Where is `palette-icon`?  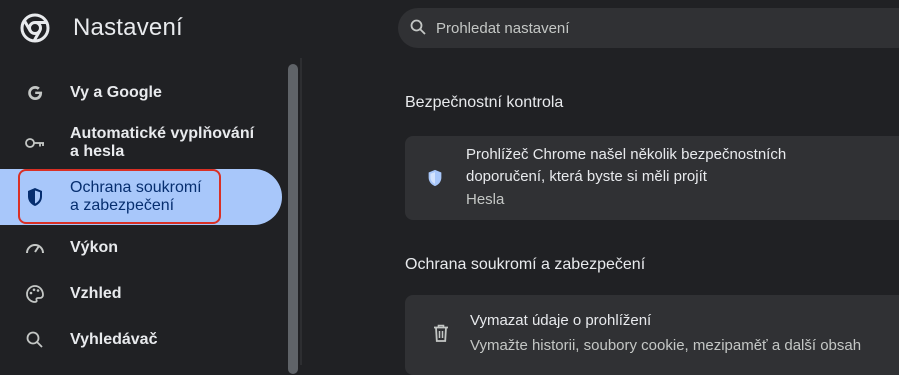 palette-icon is located at coordinates (35, 294).